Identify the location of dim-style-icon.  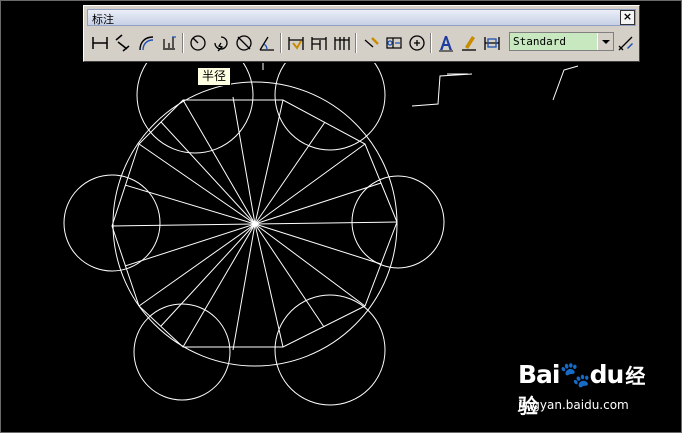
(626, 43).